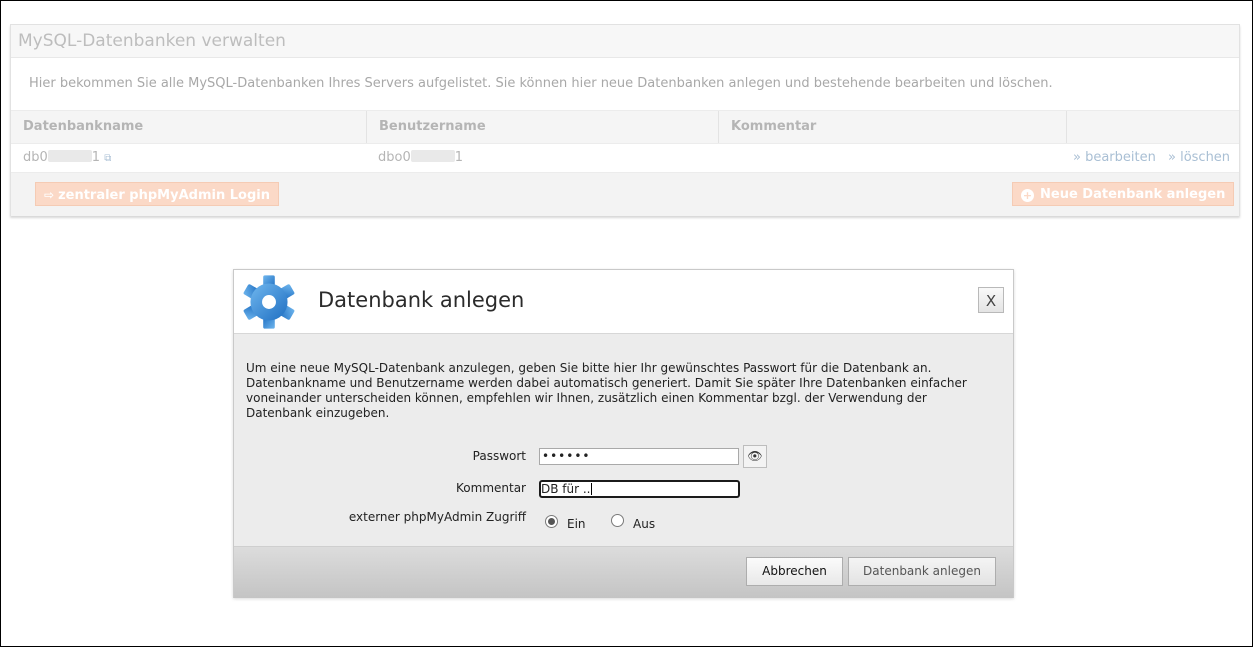 The height and width of the screenshot is (647, 1253). What do you see at coordinates (421, 300) in the screenshot?
I see `dialog-title: Datenbank anlegen` at bounding box center [421, 300].